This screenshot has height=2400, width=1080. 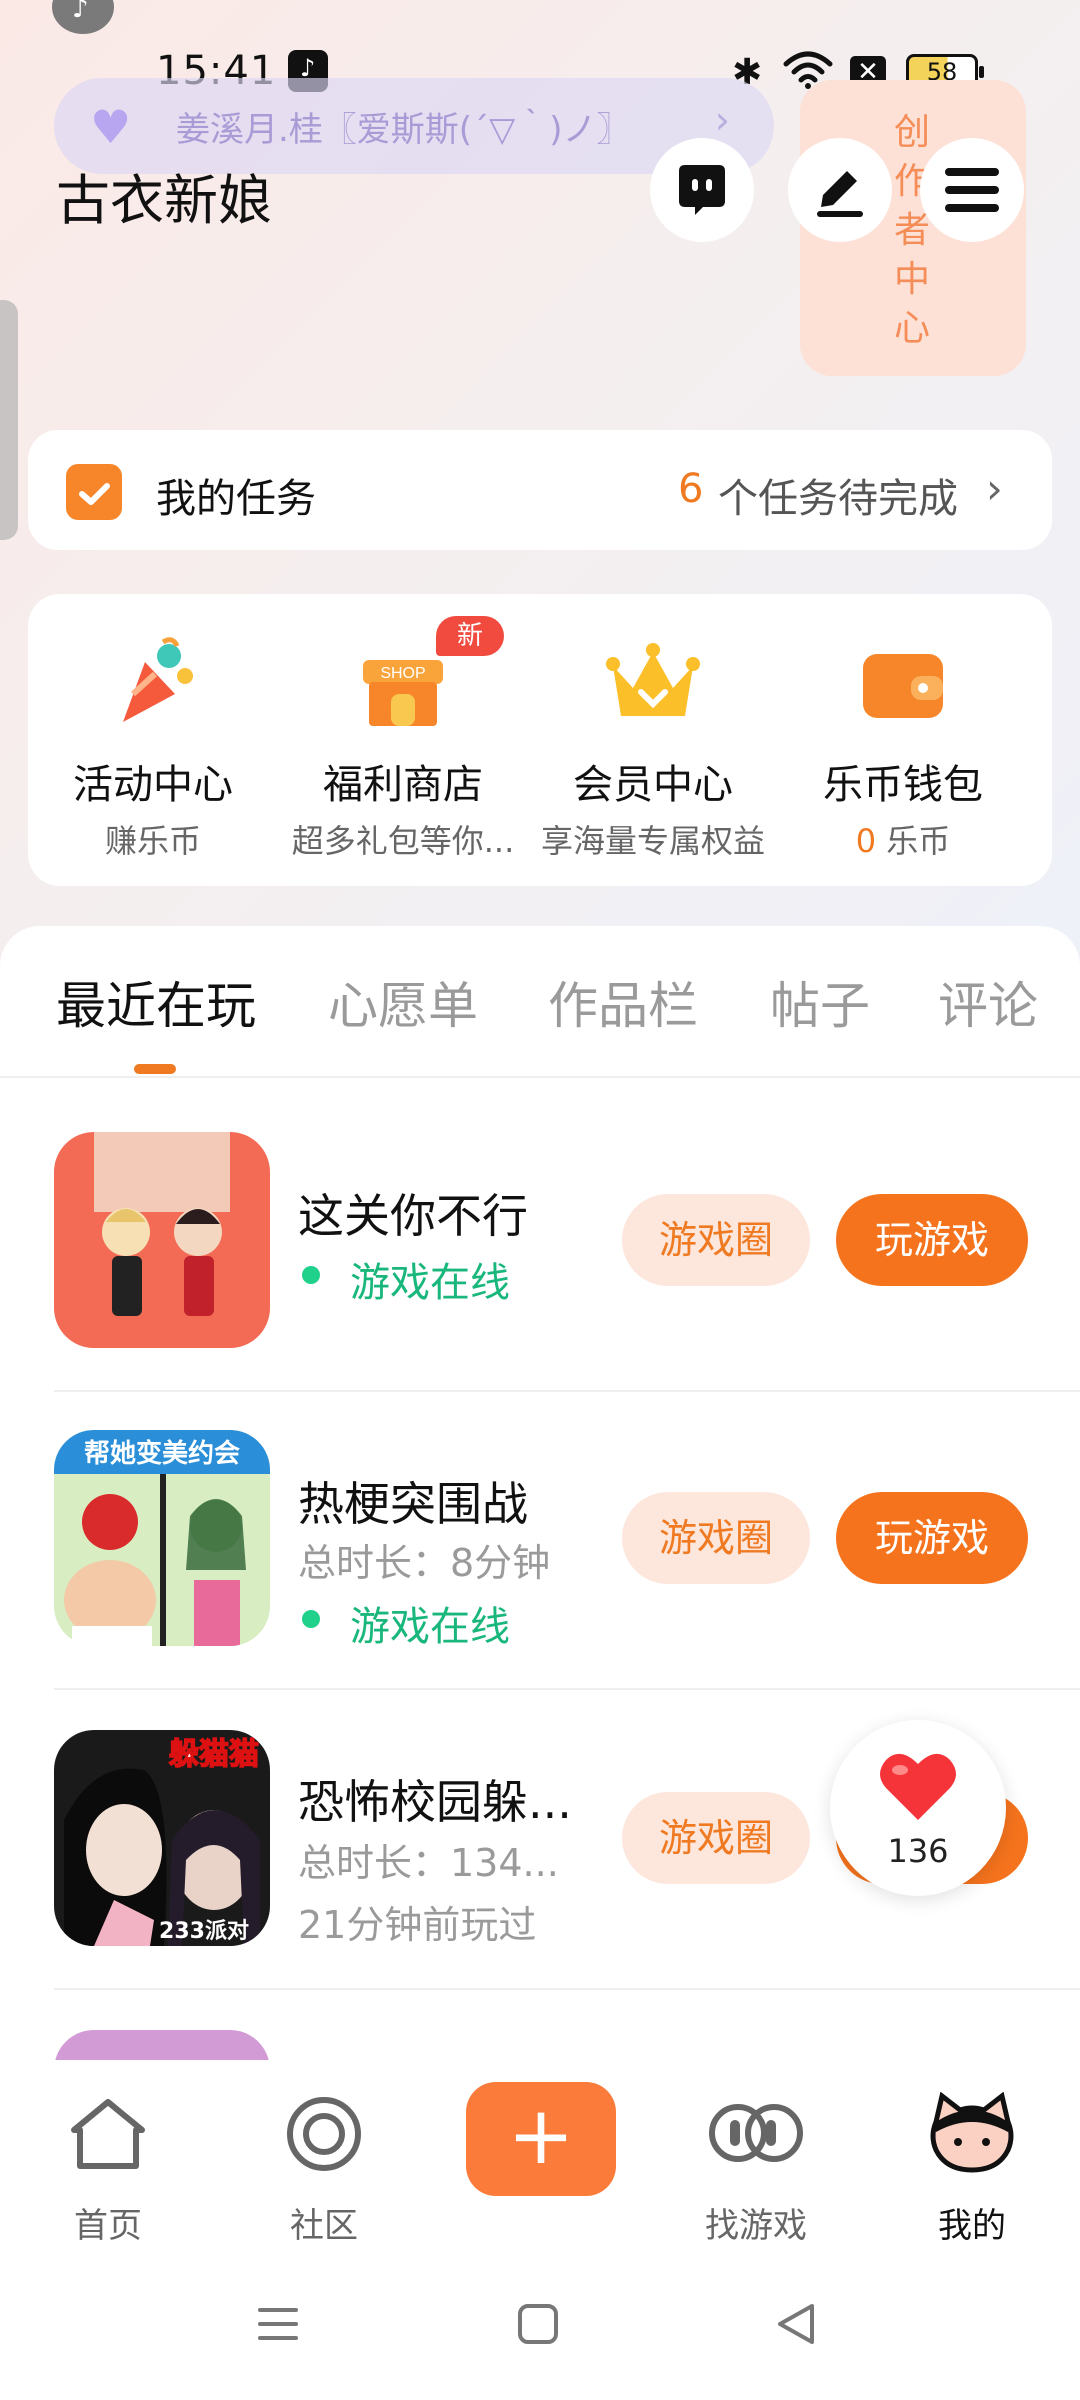 What do you see at coordinates (403, 1002) in the screenshot?
I see `tab-wishlist: 心愿单` at bounding box center [403, 1002].